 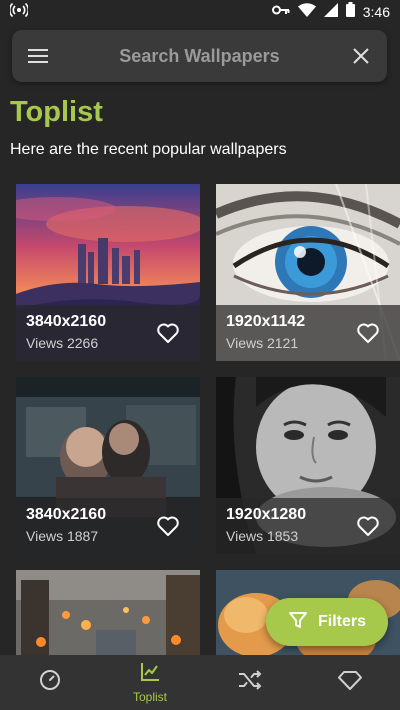 I want to click on menu-icon, so click(x=38, y=56).